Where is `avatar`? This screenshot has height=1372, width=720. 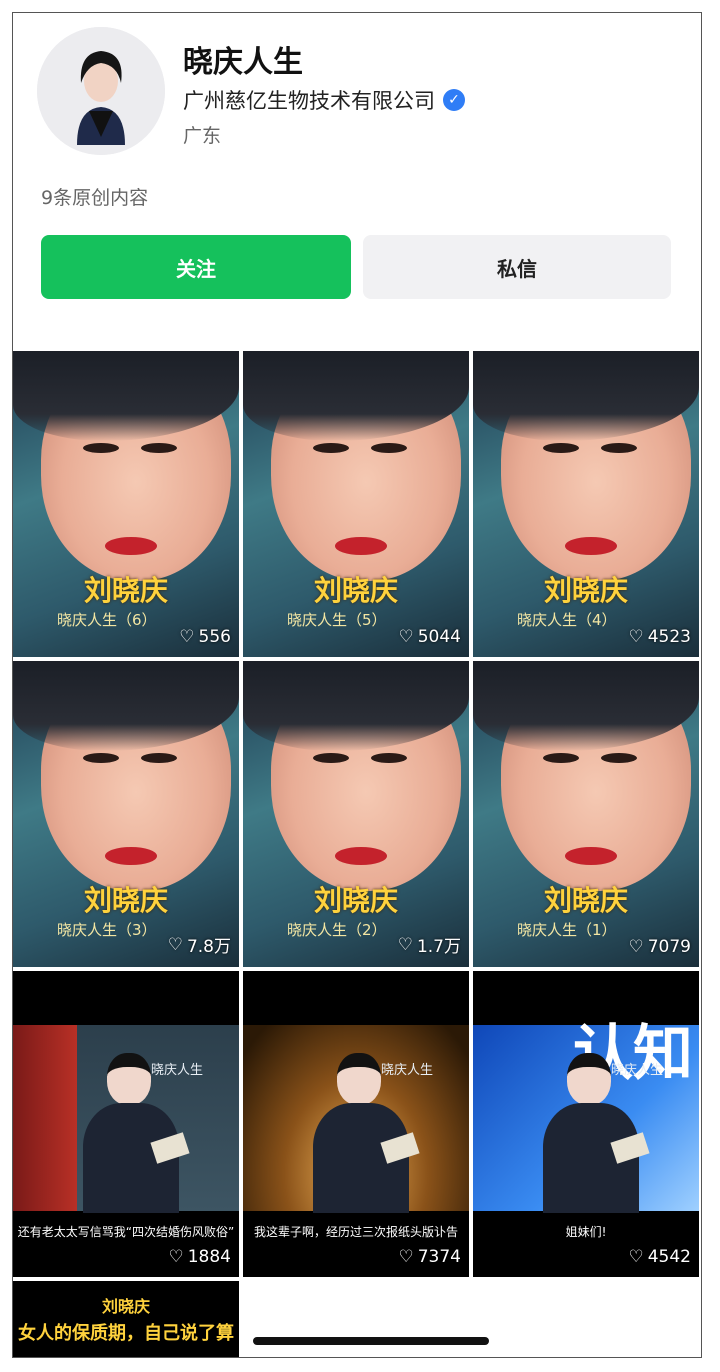
avatar is located at coordinates (101, 91).